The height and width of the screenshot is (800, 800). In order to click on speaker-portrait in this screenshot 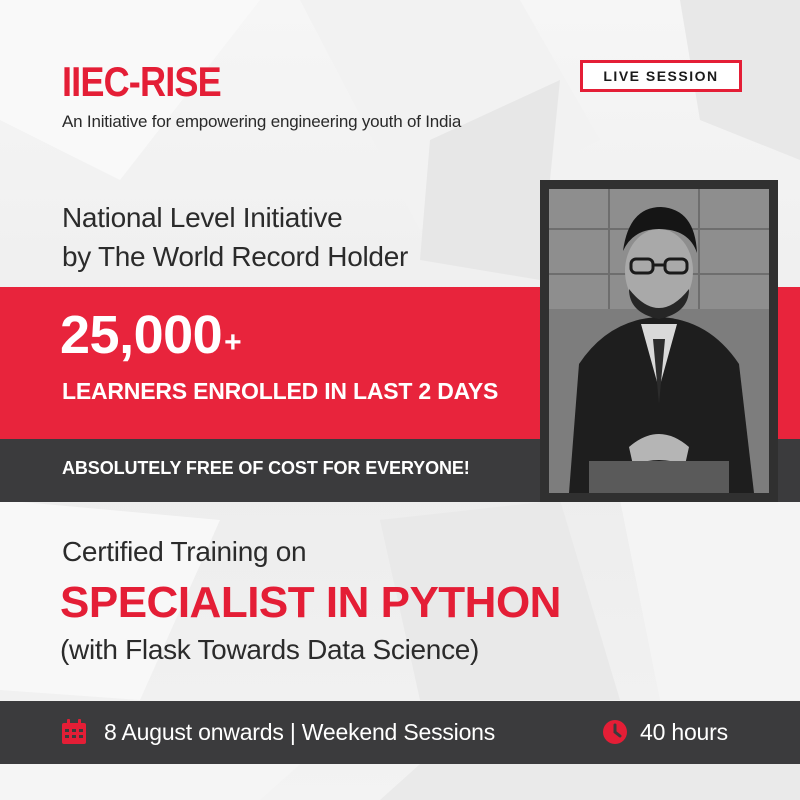, I will do `click(659, 341)`.